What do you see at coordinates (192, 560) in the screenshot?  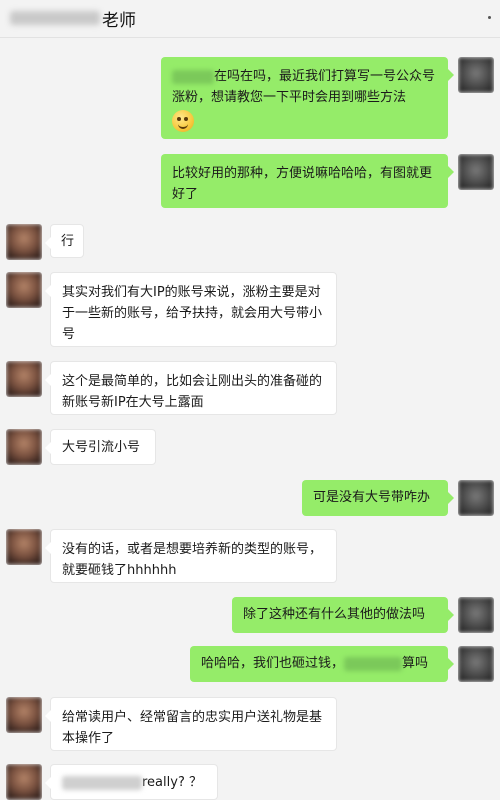 I see `message-text: 没有的话，或者是想要培养新的类型的账号，就要砸钱了hhhhhh` at bounding box center [192, 560].